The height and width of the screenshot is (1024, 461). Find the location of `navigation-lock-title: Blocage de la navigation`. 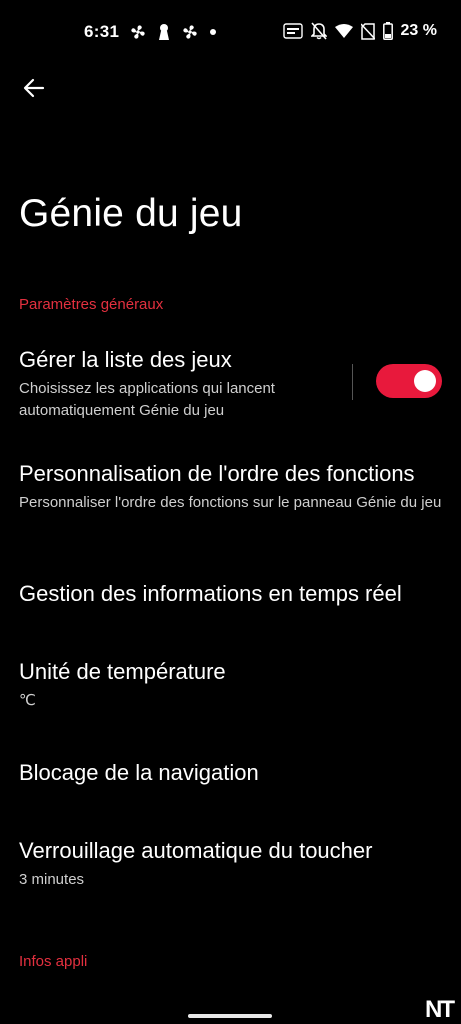

navigation-lock-title: Blocage de la navigation is located at coordinates (139, 772).